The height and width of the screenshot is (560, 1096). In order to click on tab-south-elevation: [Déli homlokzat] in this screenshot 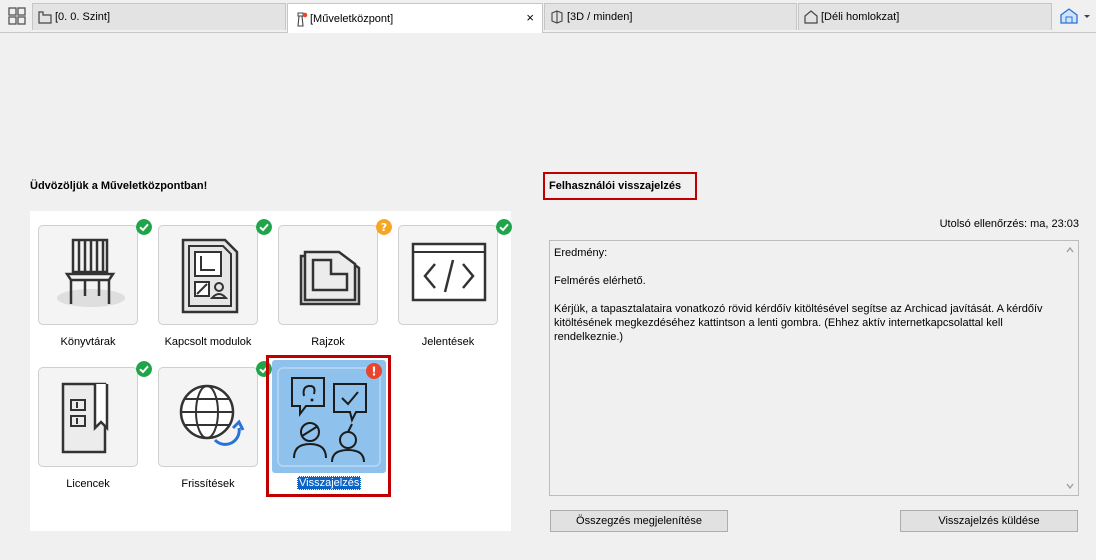, I will do `click(925, 16)`.